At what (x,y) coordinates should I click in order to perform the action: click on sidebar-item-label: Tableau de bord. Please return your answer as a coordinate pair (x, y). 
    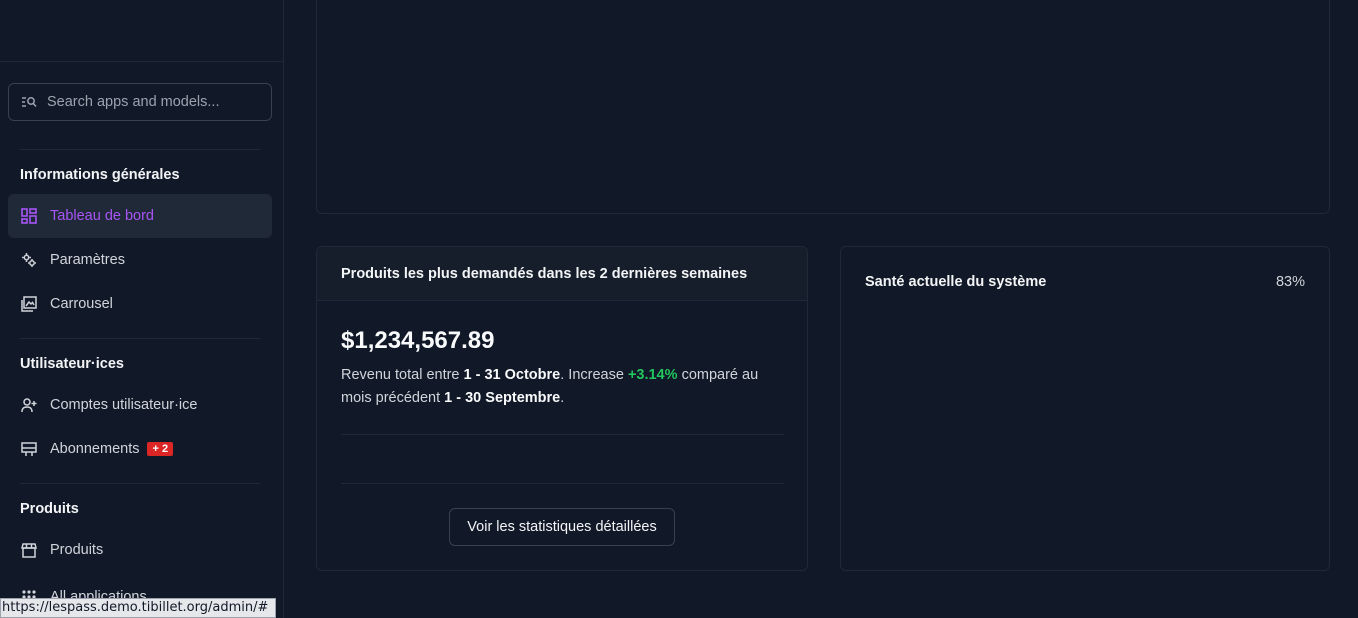
    Looking at the image, I should click on (102, 216).